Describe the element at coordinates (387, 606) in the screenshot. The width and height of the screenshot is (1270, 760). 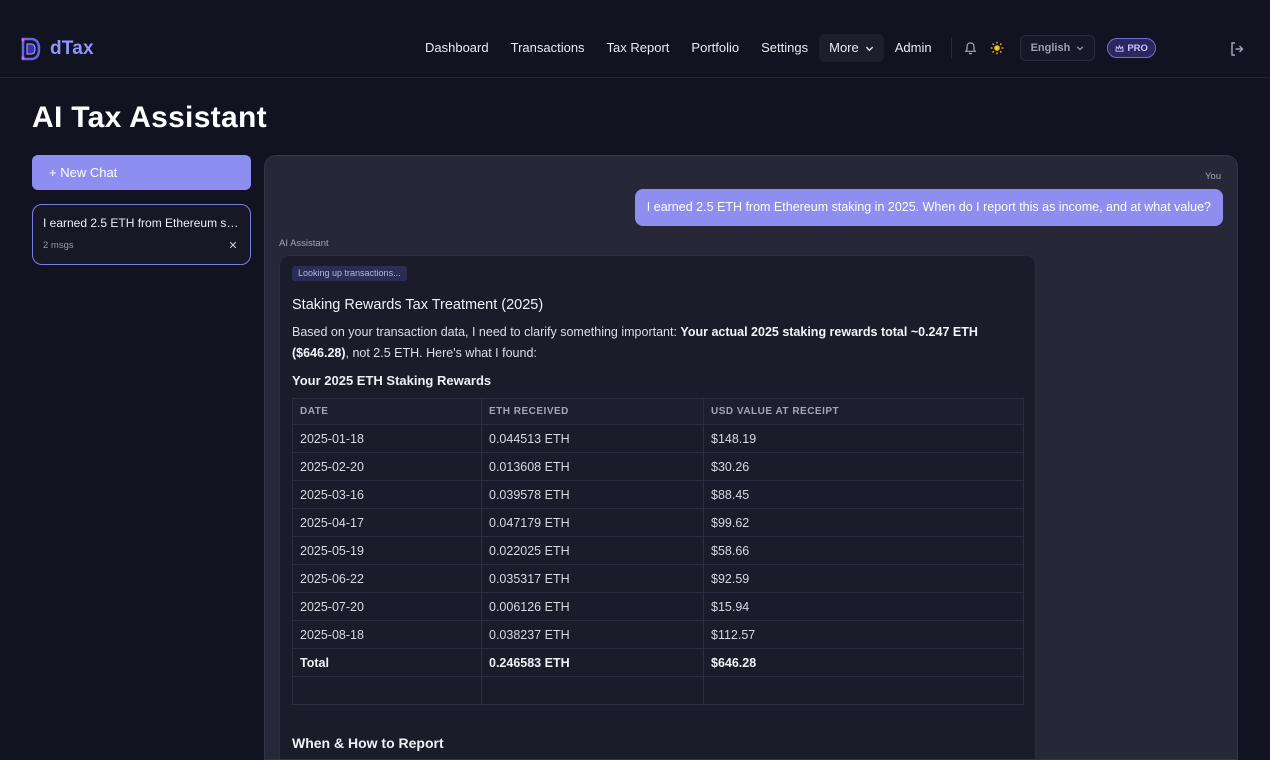
I see `date-cell: 2025-07-20` at that location.